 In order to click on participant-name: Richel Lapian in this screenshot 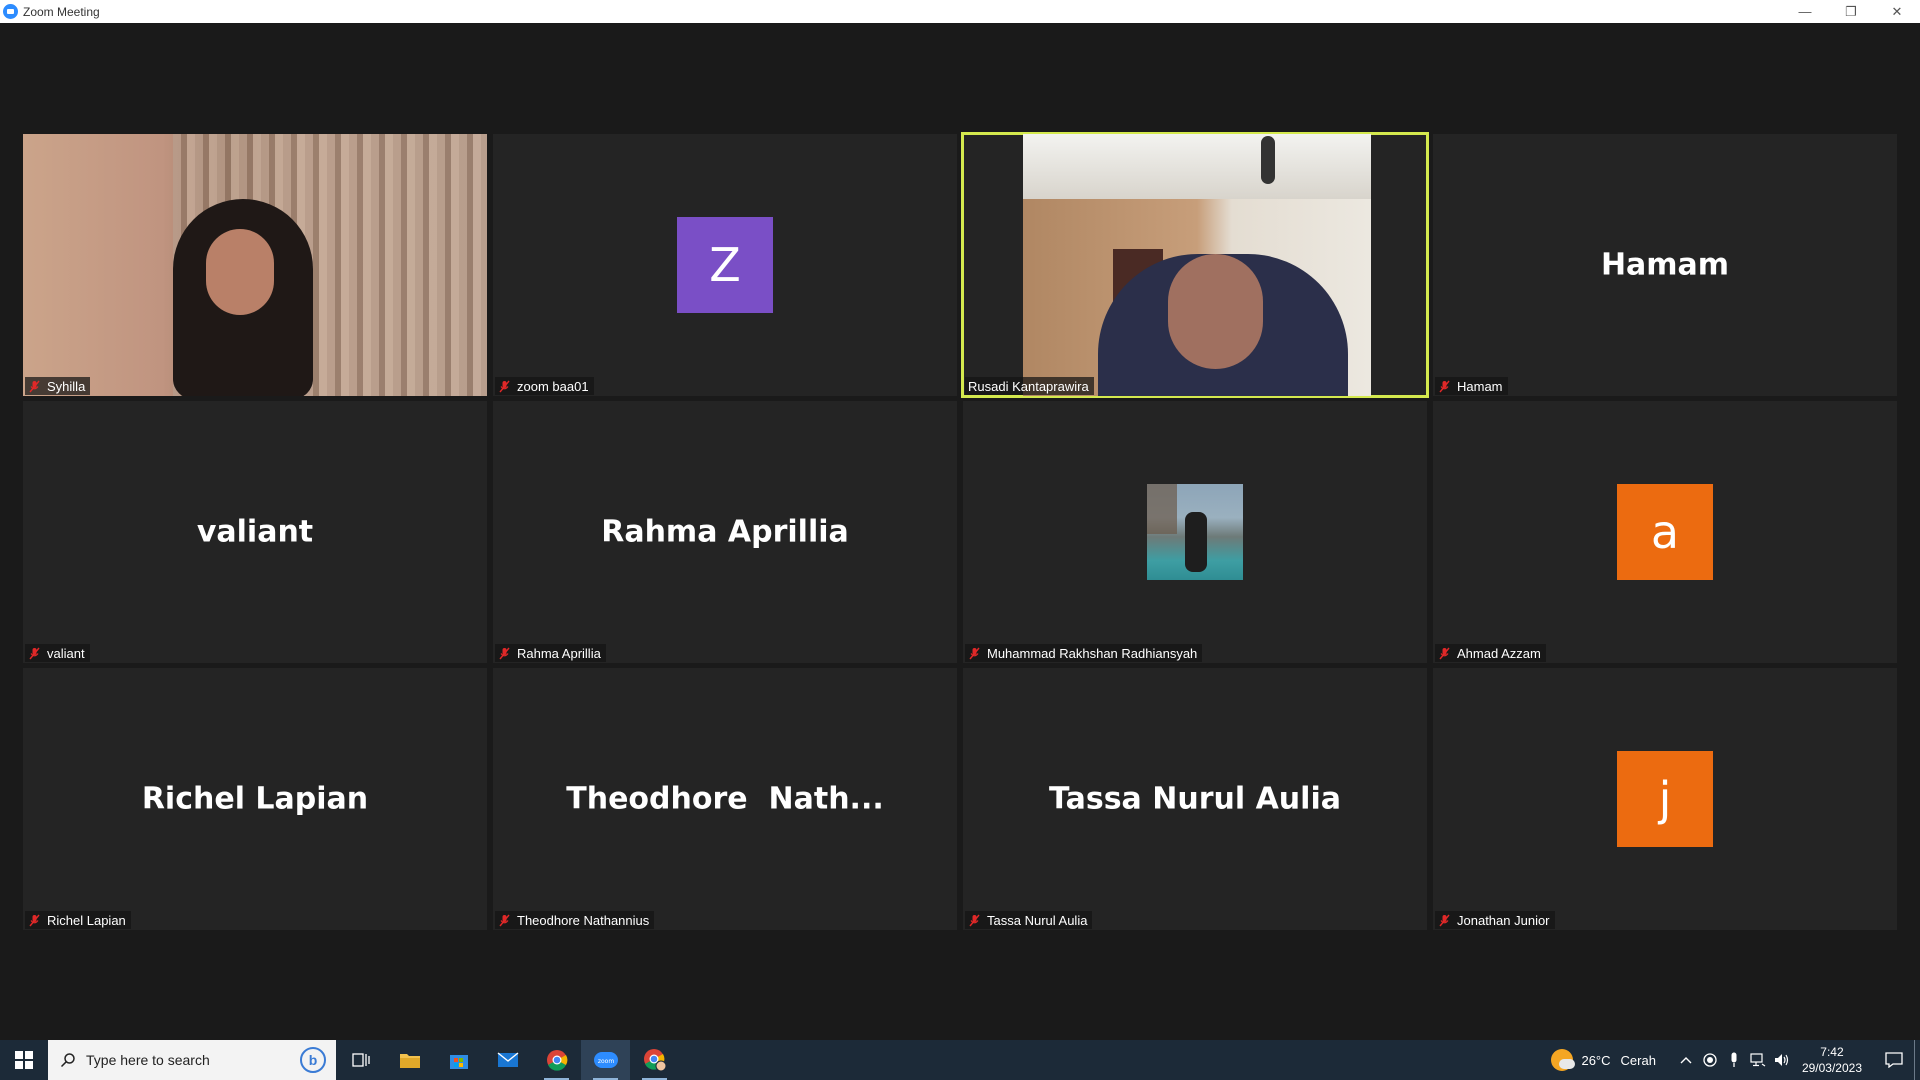, I will do `click(86, 920)`.